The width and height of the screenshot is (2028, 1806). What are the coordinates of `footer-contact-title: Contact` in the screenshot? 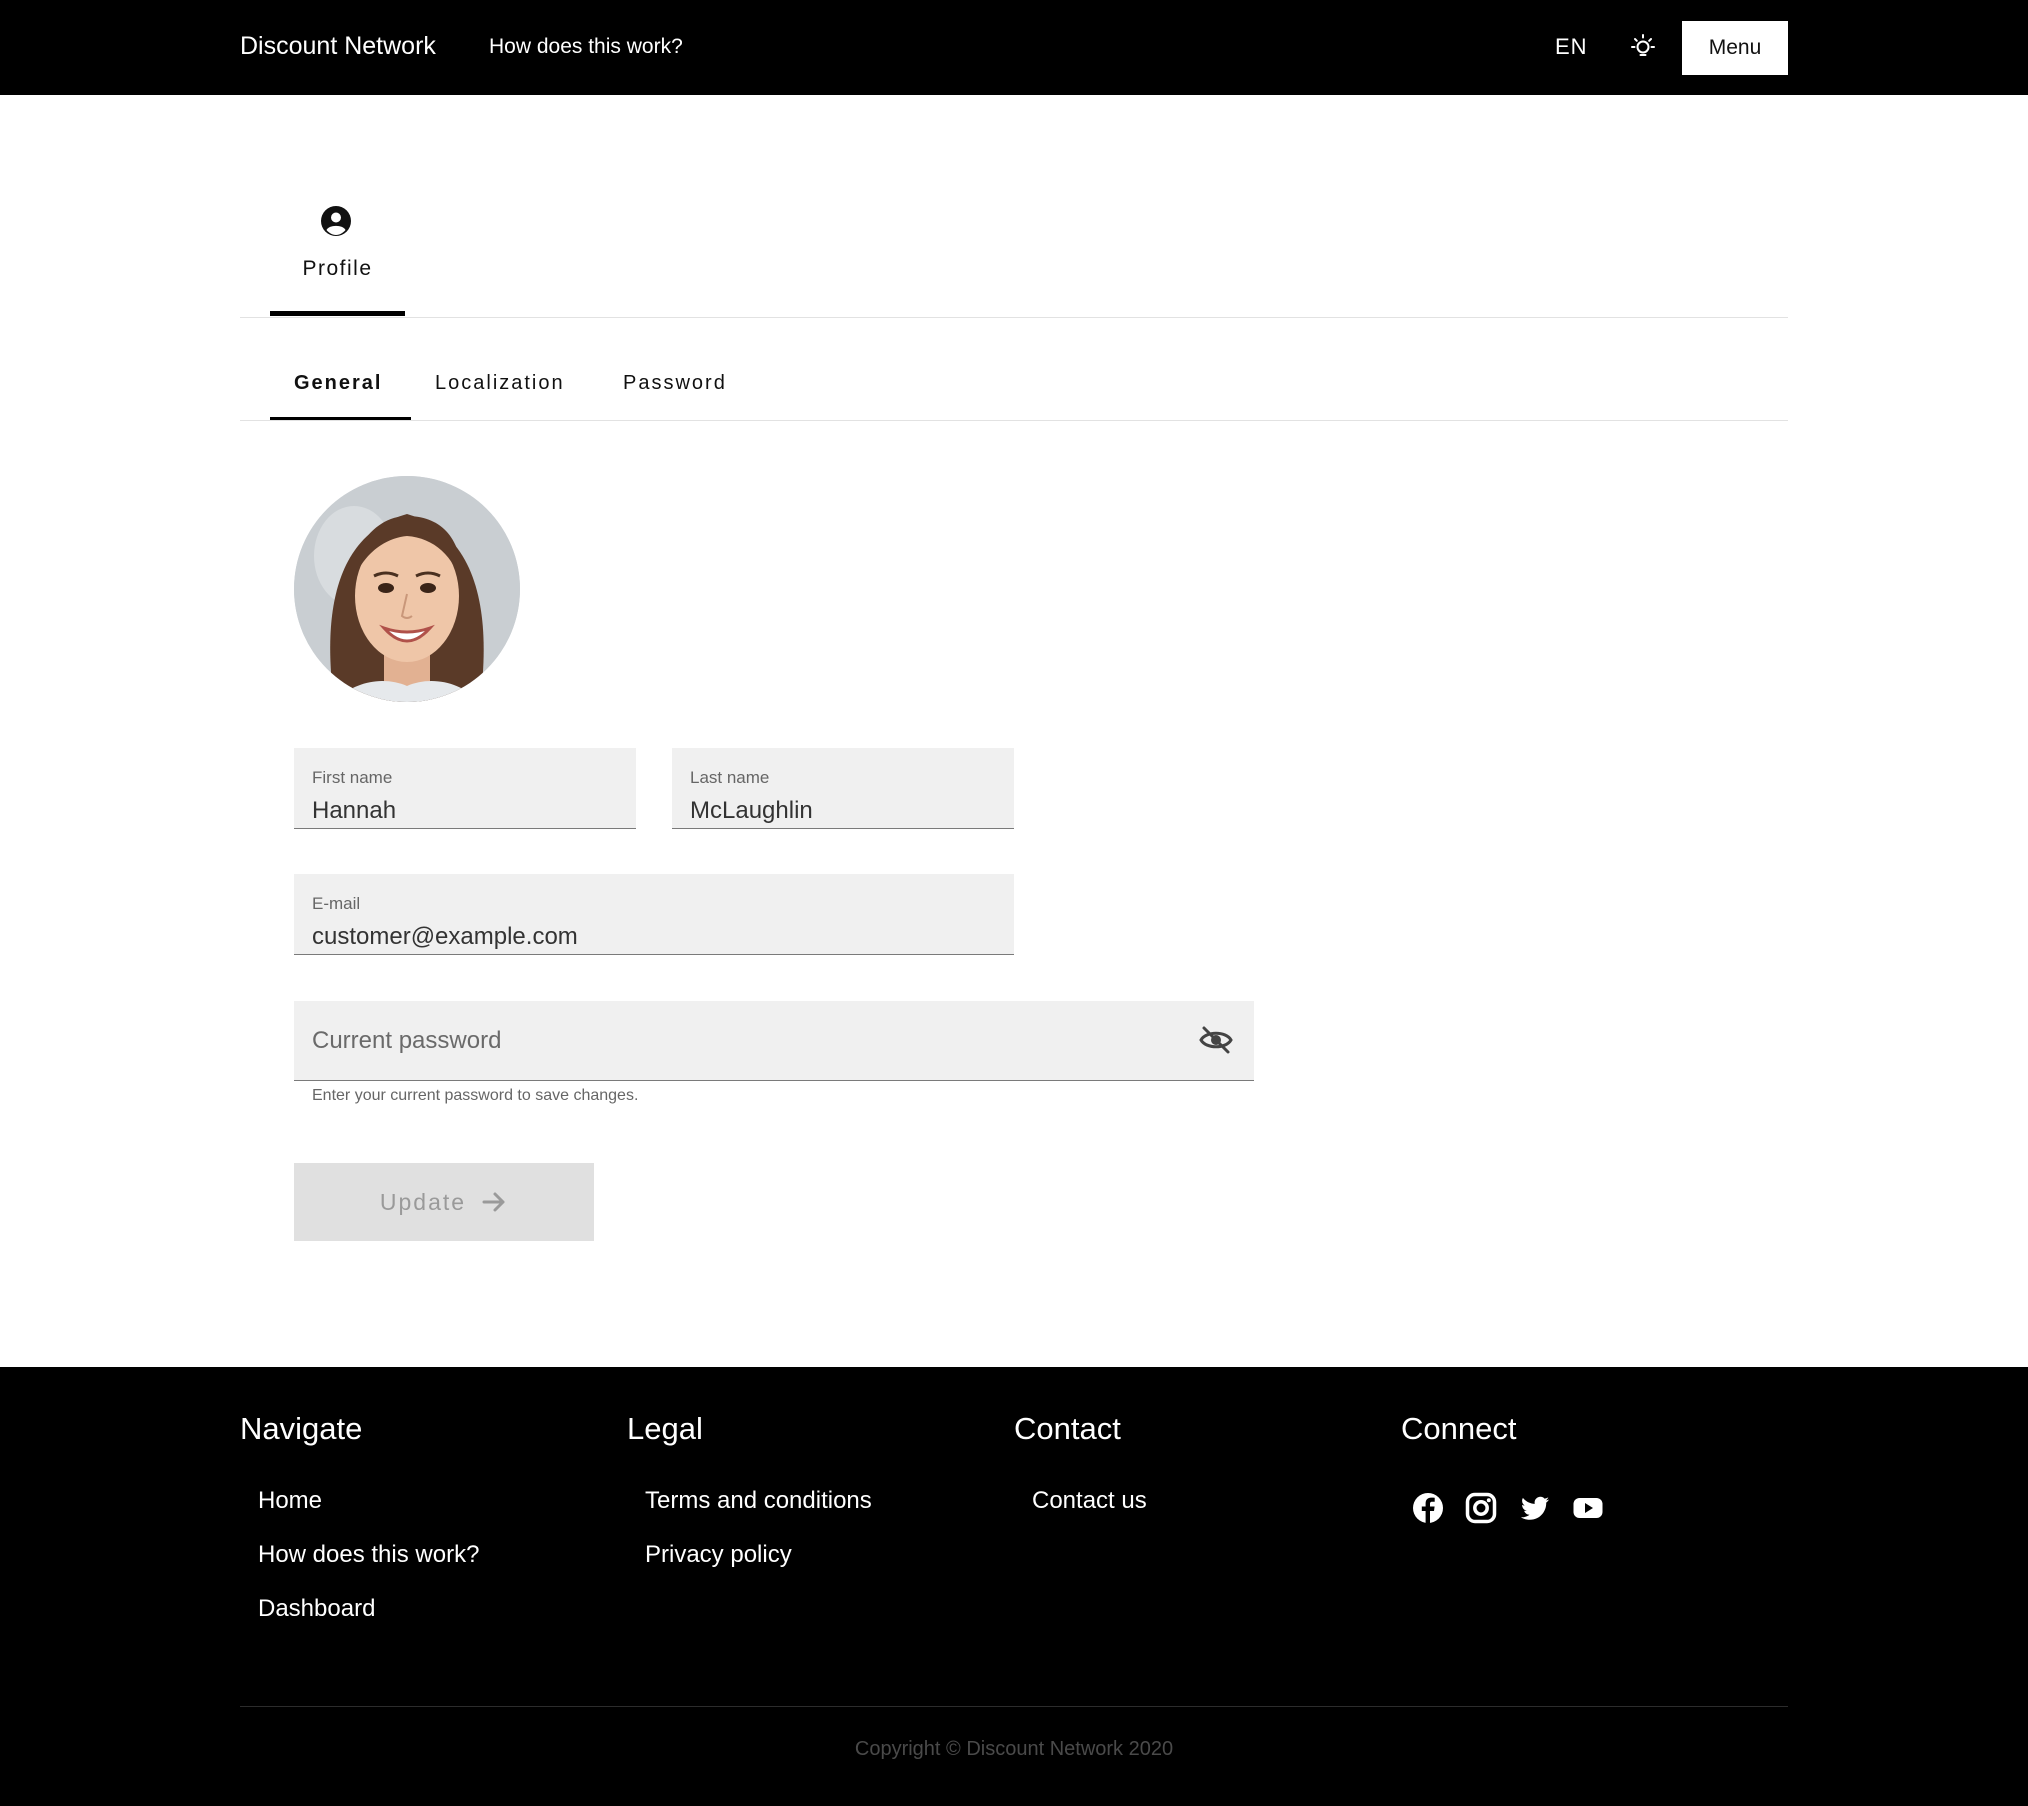 It's located at (1067, 1428).